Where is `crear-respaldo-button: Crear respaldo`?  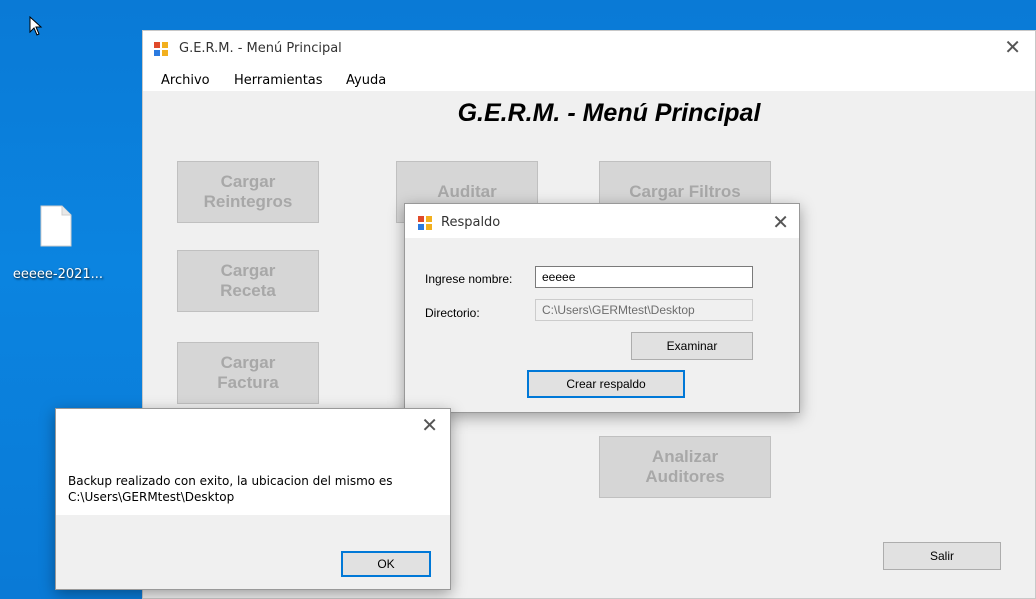 crear-respaldo-button: Crear respaldo is located at coordinates (606, 384).